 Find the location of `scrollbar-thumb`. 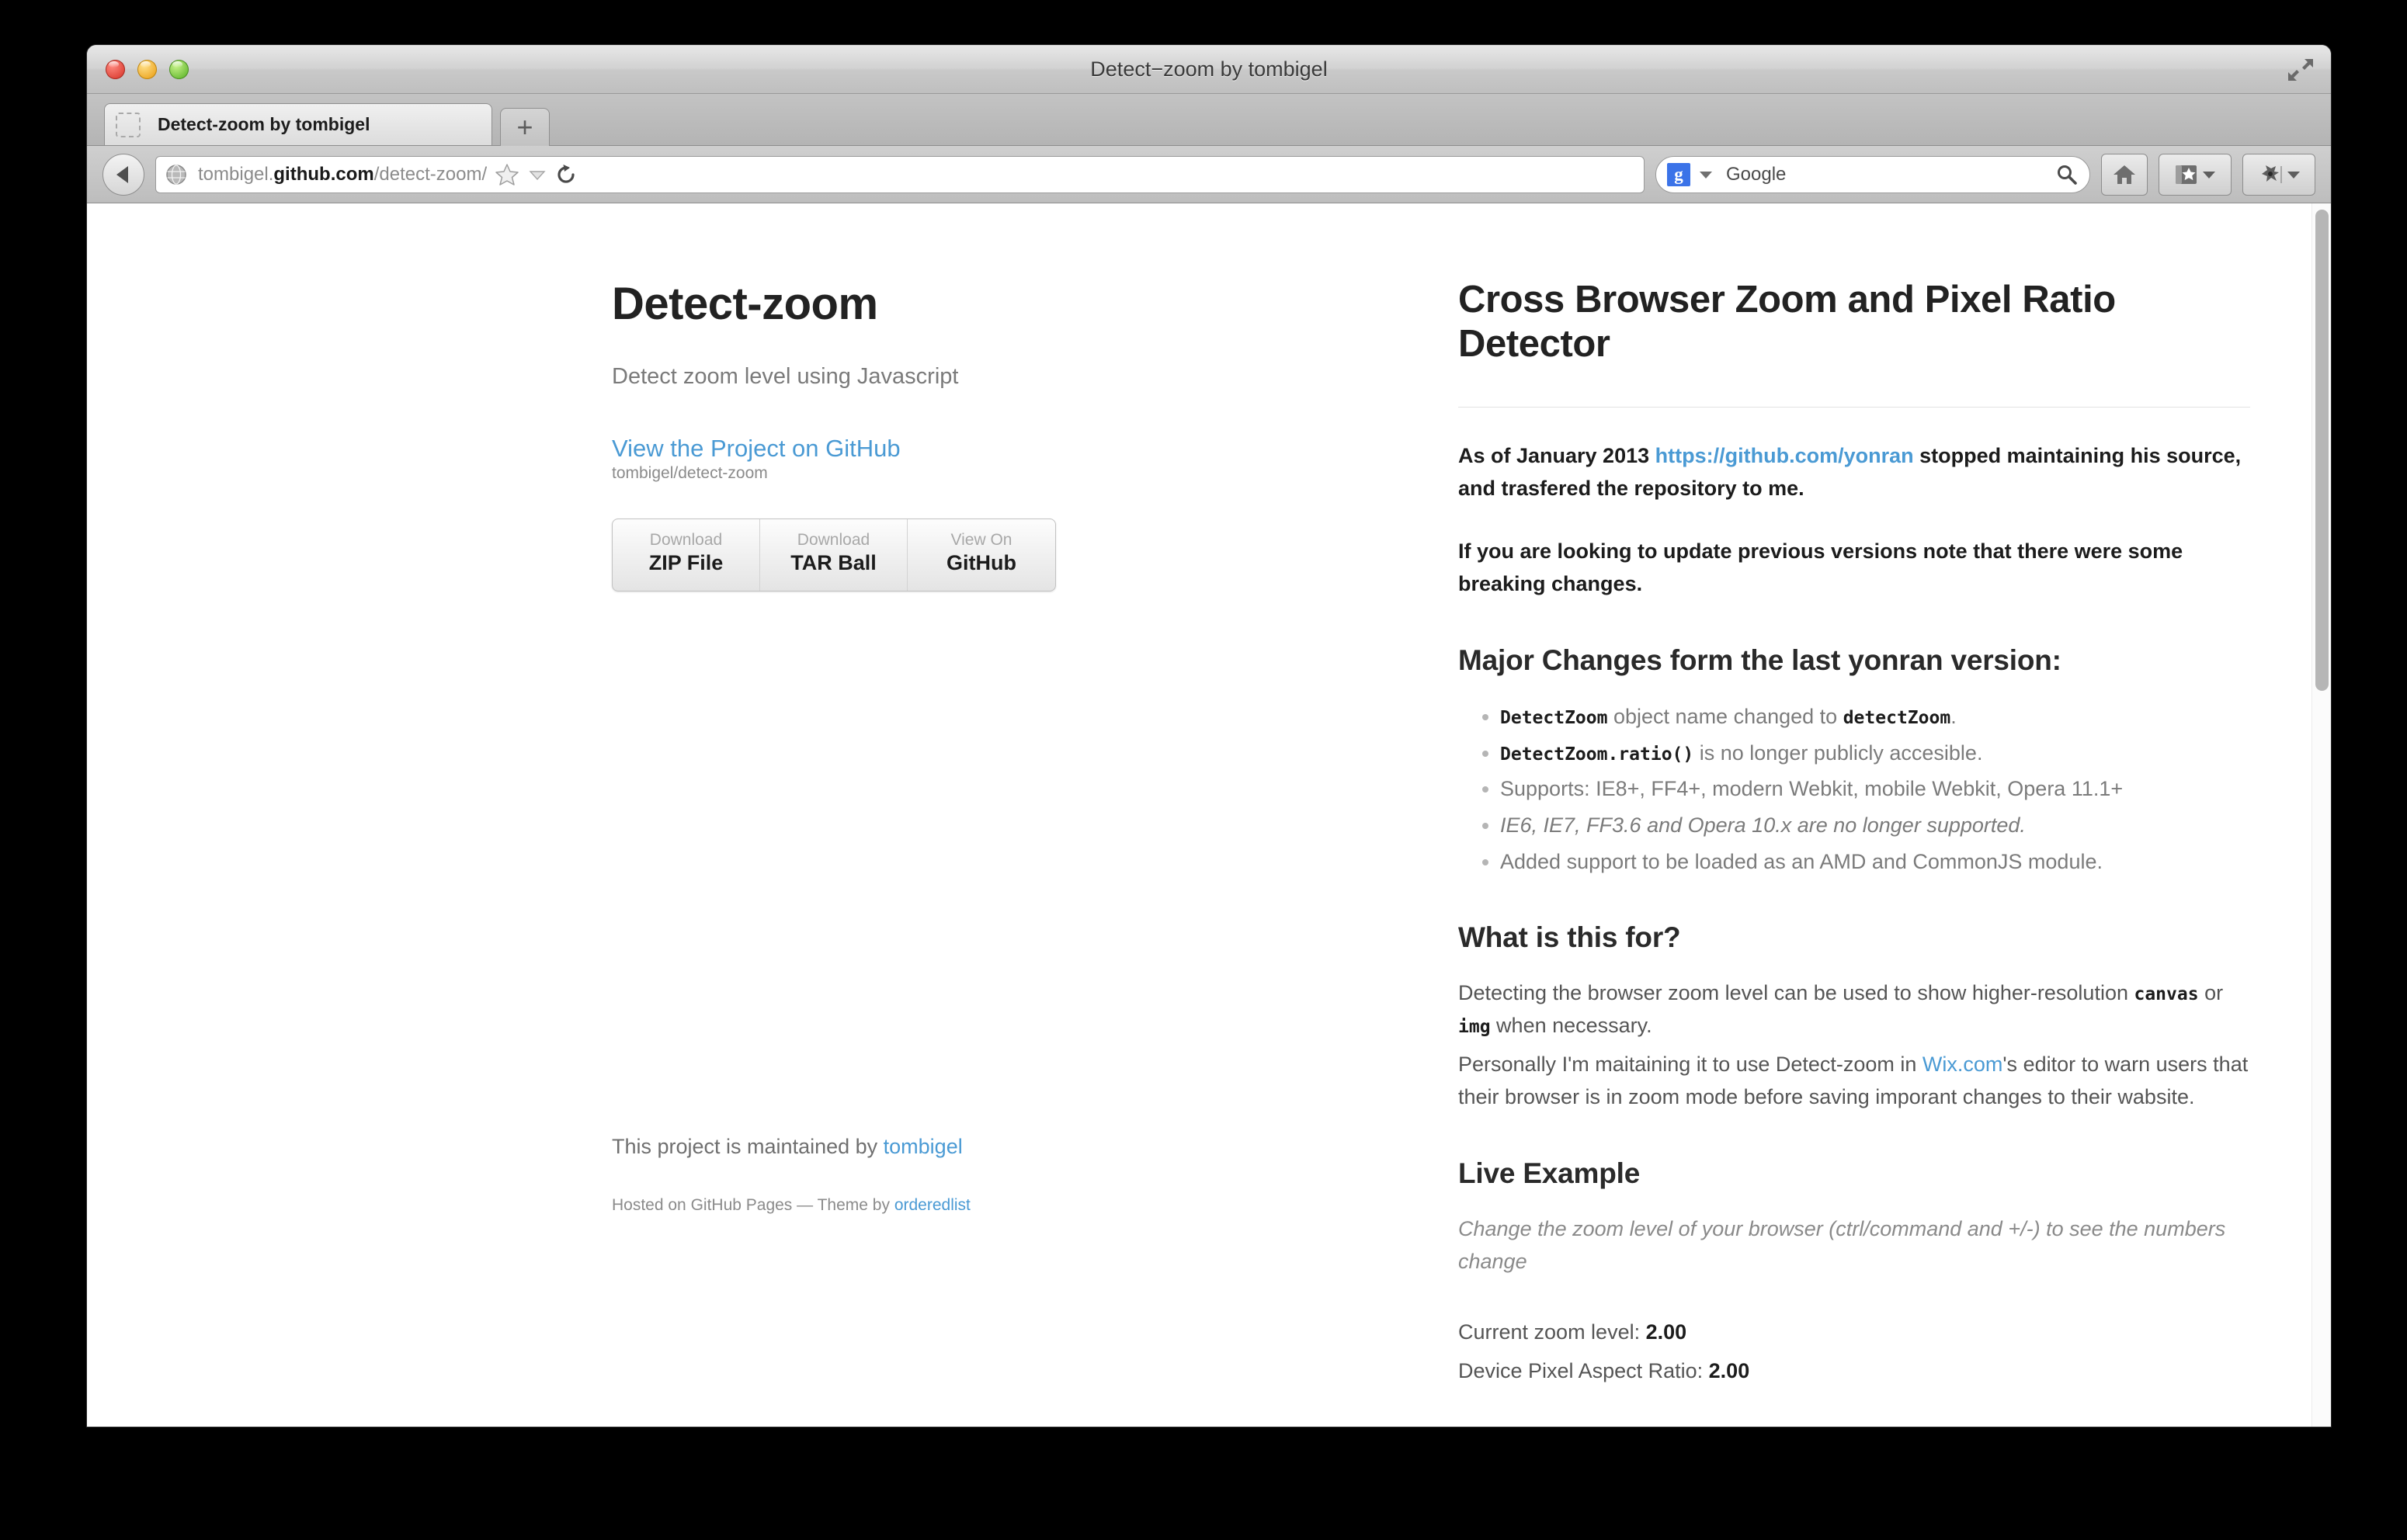

scrollbar-thumb is located at coordinates (2322, 450).